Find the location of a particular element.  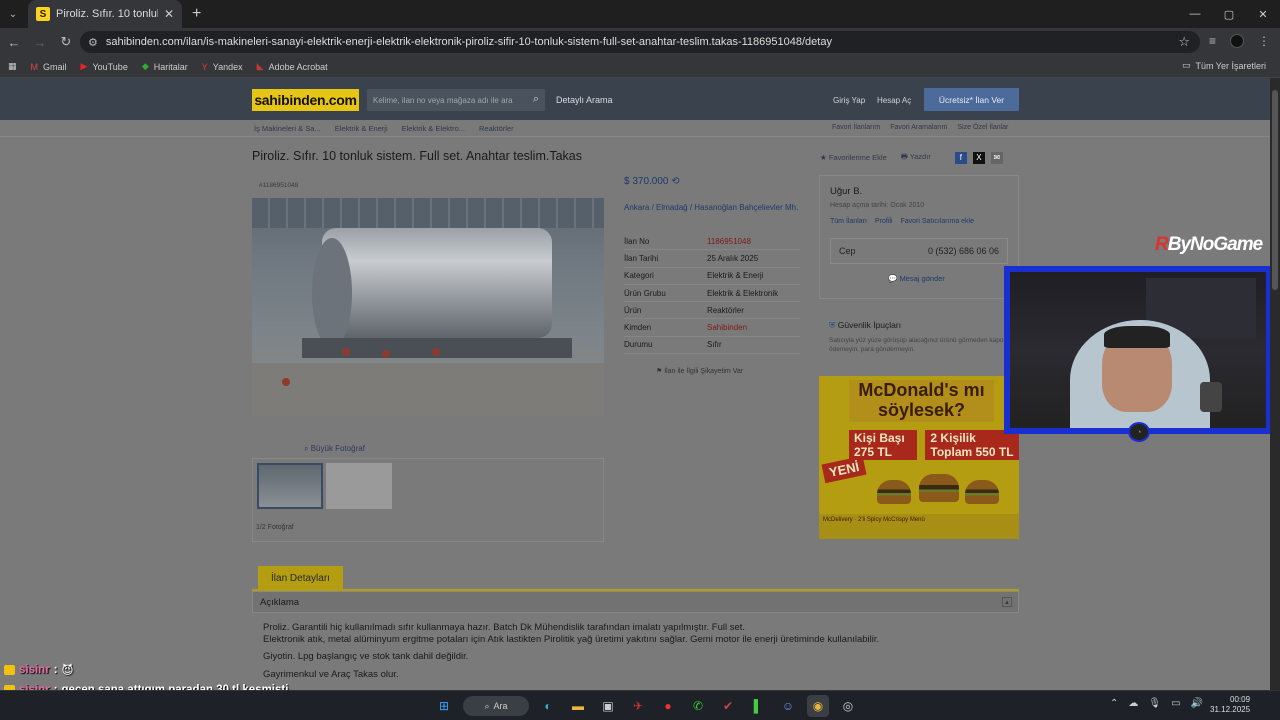

location-district: Elmadağ is located at coordinates (672, 207).